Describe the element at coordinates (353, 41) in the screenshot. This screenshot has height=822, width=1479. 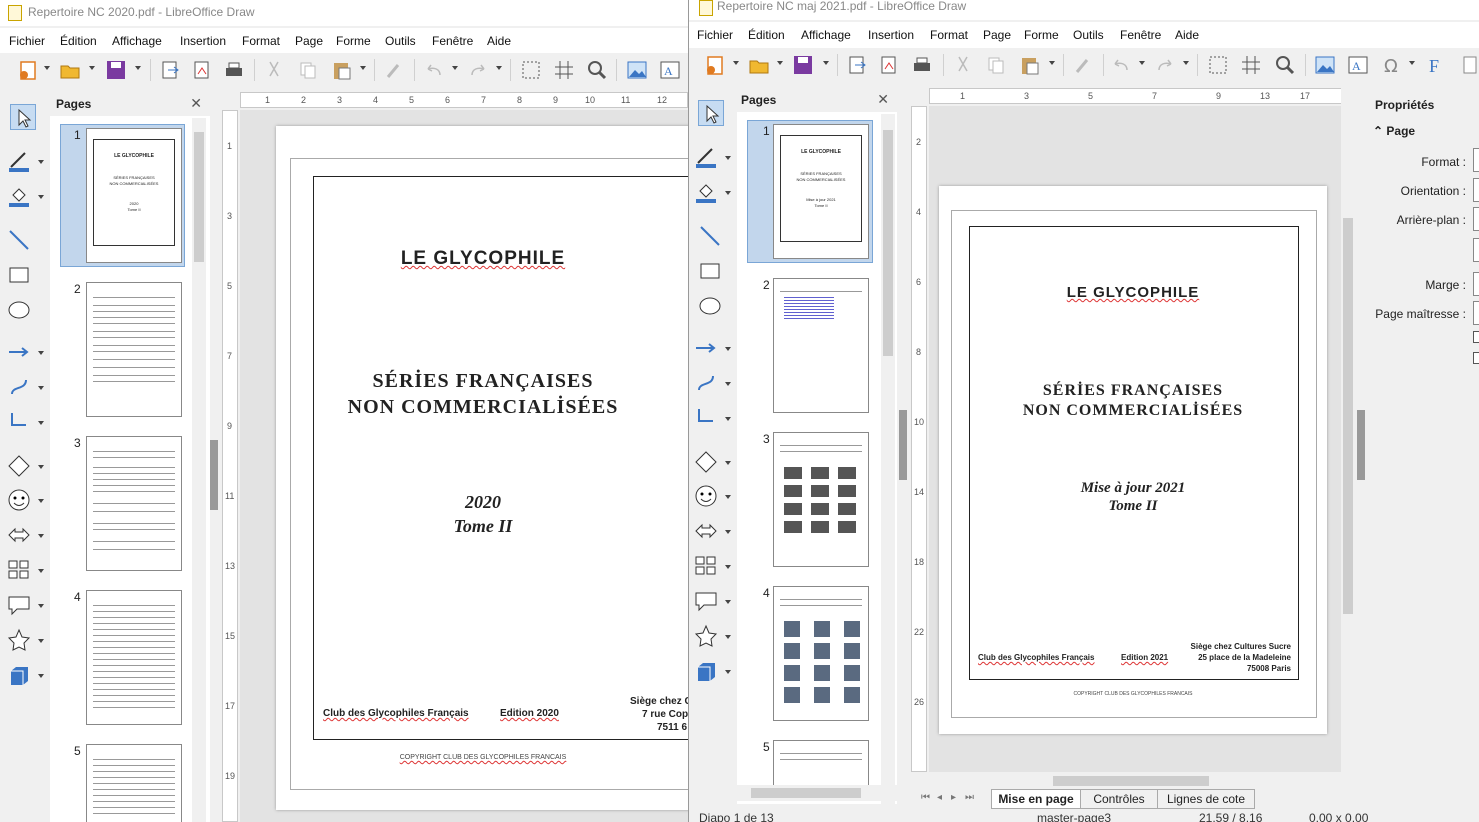
I see `menu-forme: Forme` at that location.